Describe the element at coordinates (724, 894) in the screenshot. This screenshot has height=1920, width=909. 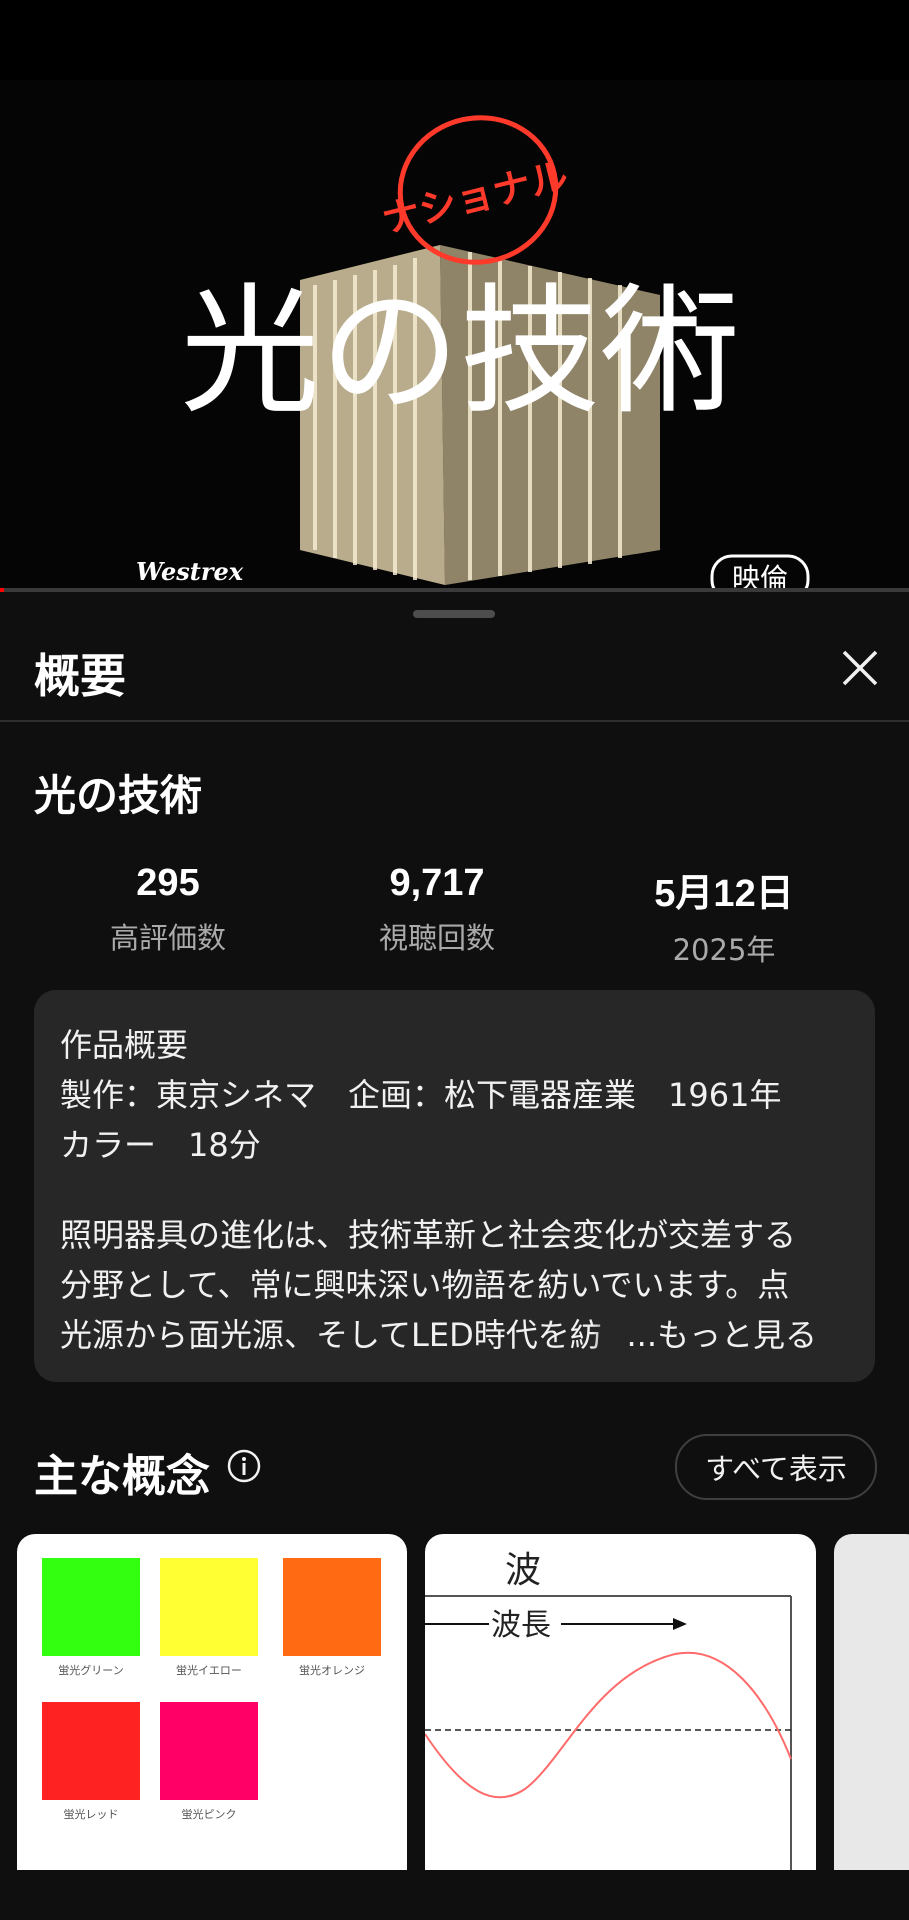
I see `stat-date-value: 5月12日` at that location.